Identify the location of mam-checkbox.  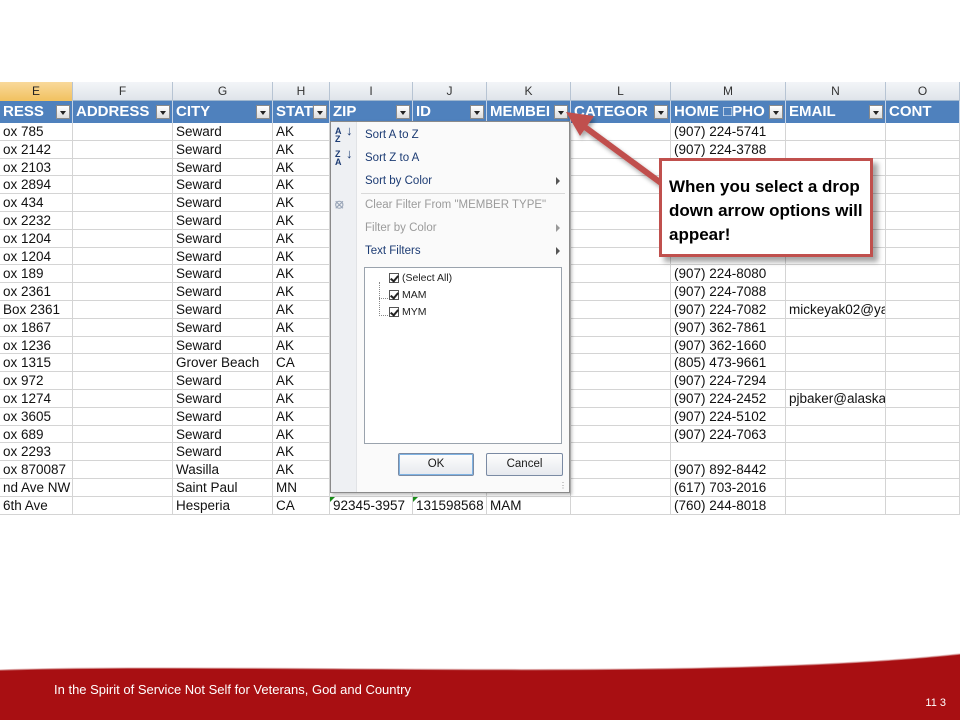
(394, 295).